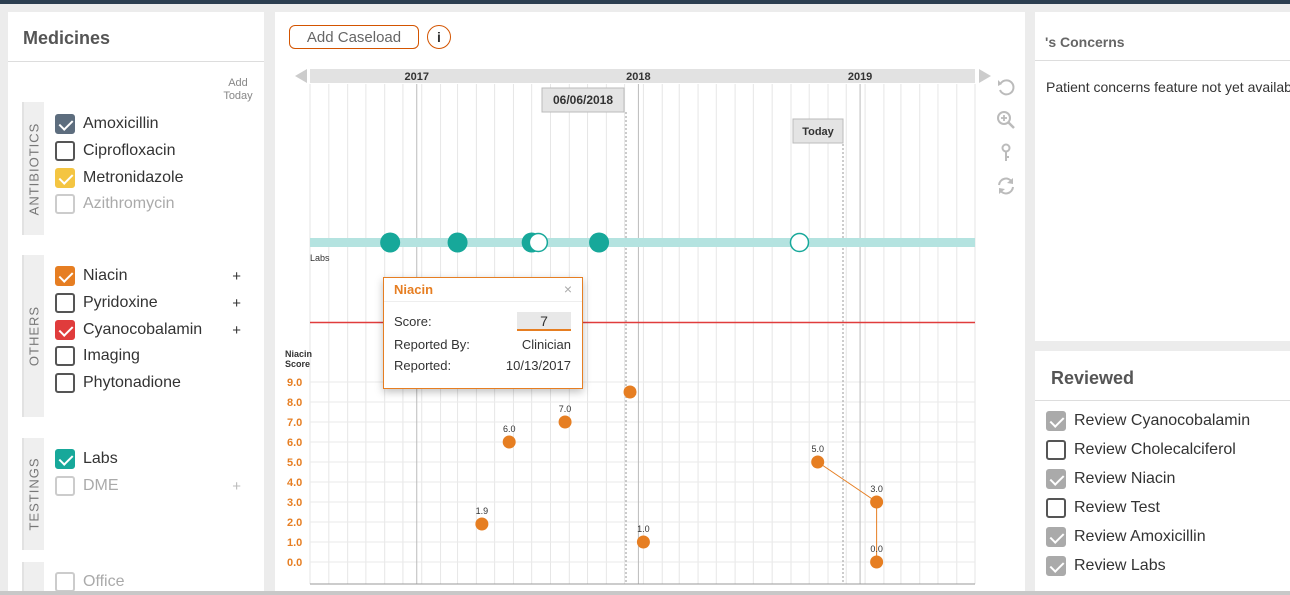 The width and height of the screenshot is (1290, 595). What do you see at coordinates (1006, 185) in the screenshot?
I see `refresh-icon` at bounding box center [1006, 185].